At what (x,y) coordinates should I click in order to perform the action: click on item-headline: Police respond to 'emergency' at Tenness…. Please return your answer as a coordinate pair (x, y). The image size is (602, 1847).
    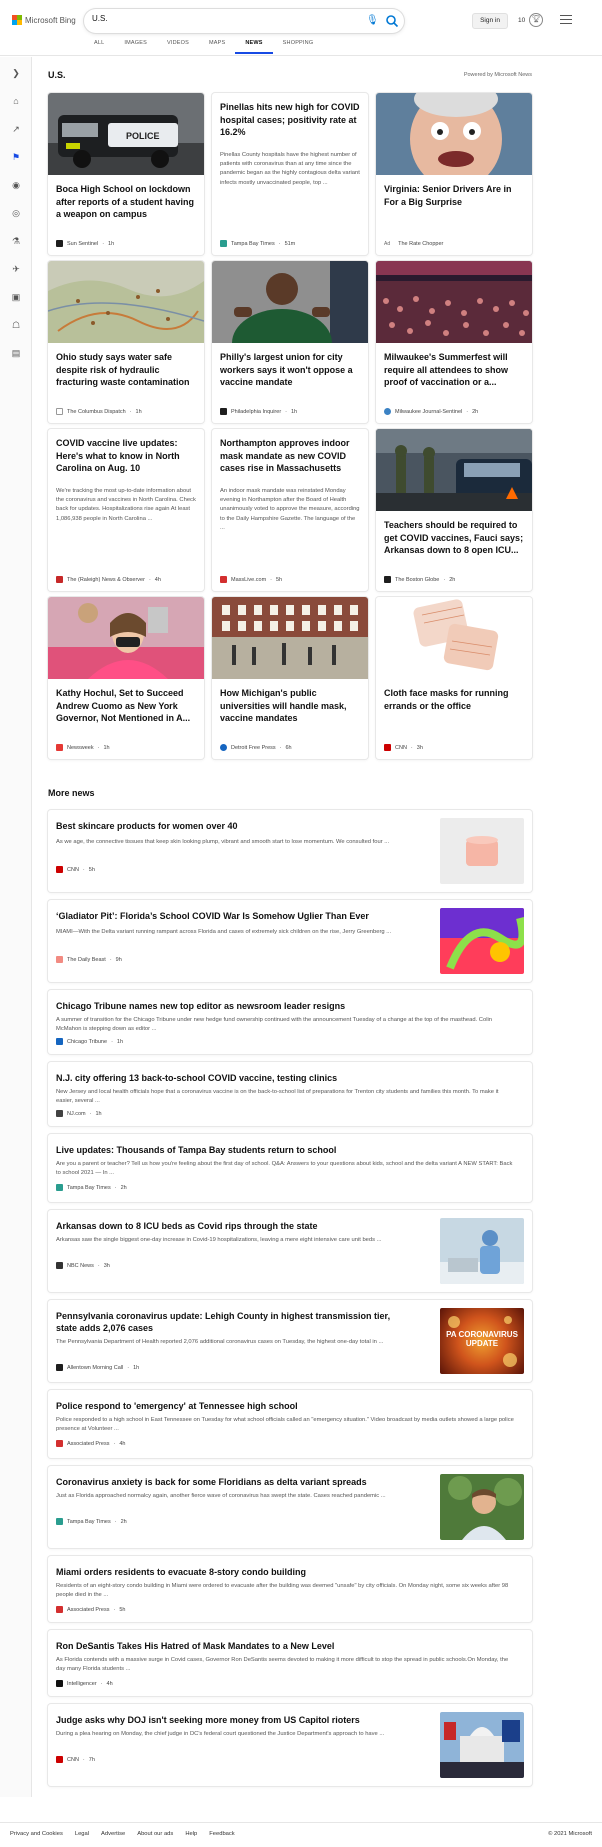
    Looking at the image, I should click on (286, 1406).